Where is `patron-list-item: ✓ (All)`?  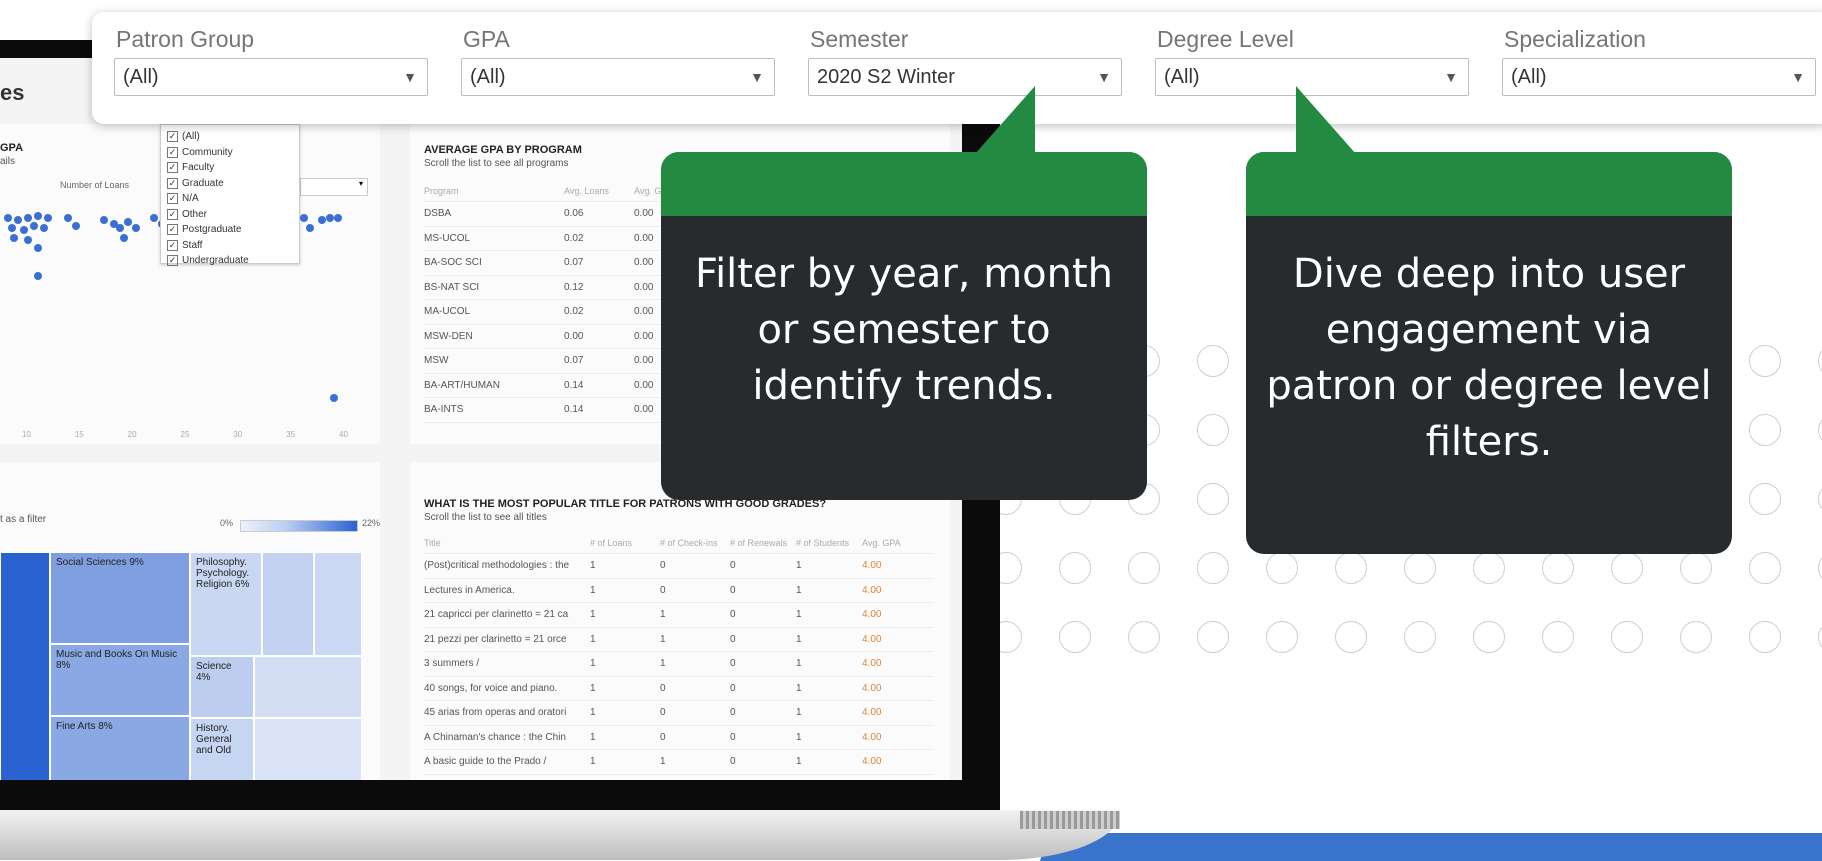 patron-list-item: ✓ (All) is located at coordinates (230, 137).